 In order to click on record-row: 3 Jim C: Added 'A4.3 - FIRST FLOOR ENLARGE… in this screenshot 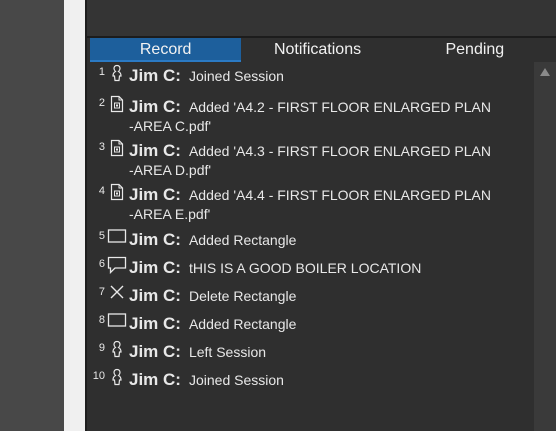, I will do `click(310, 159)`.